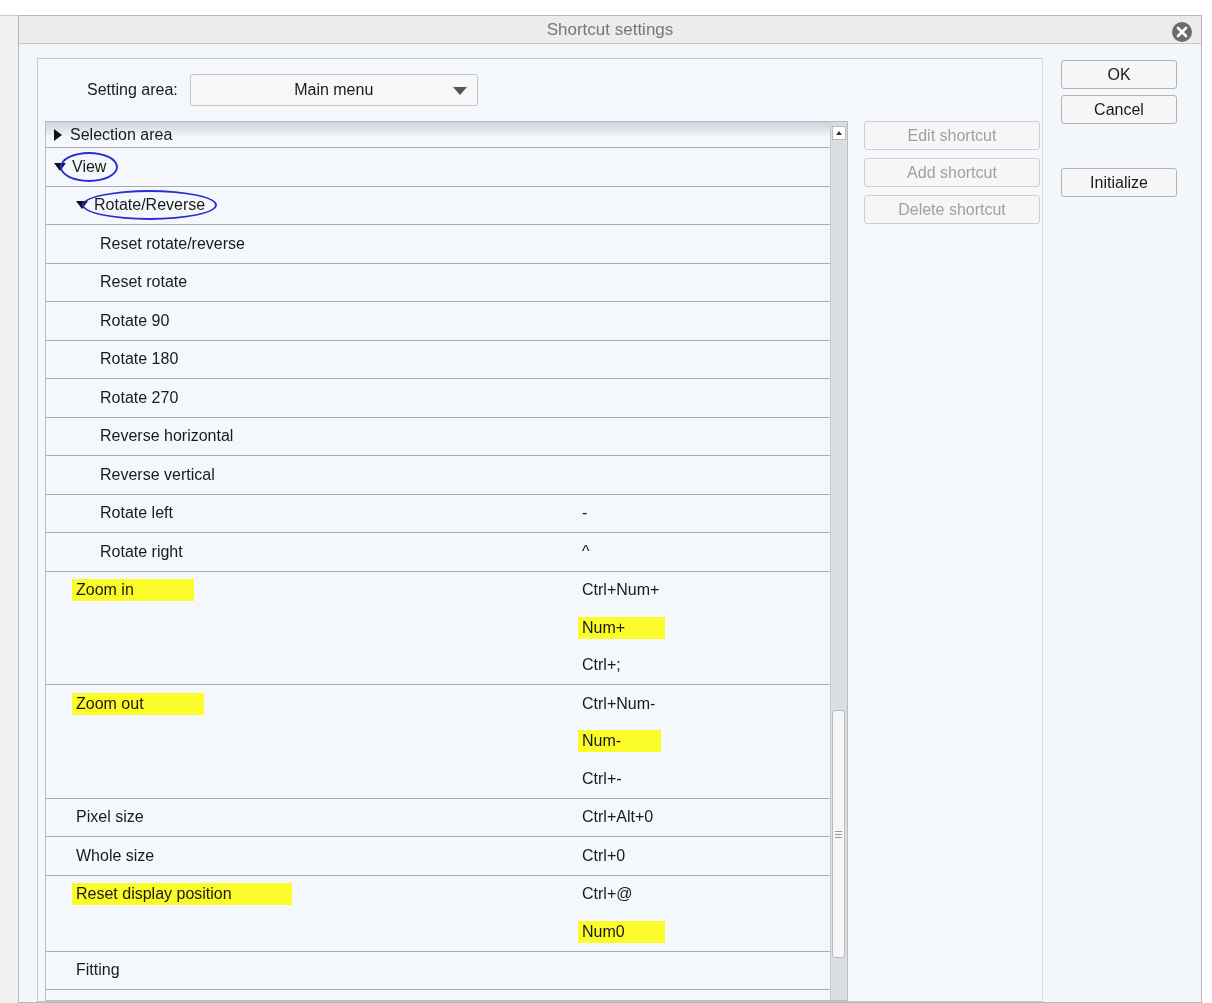 The width and height of the screenshot is (1212, 1003). What do you see at coordinates (602, 778) in the screenshot?
I see `shortcut-keys: Ctrl+-` at bounding box center [602, 778].